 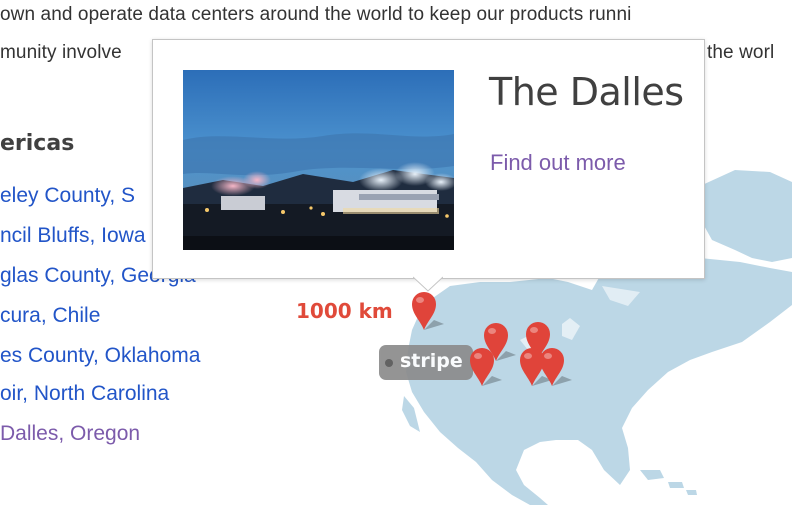 What do you see at coordinates (389, 363) in the screenshot?
I see `badge-dot` at bounding box center [389, 363].